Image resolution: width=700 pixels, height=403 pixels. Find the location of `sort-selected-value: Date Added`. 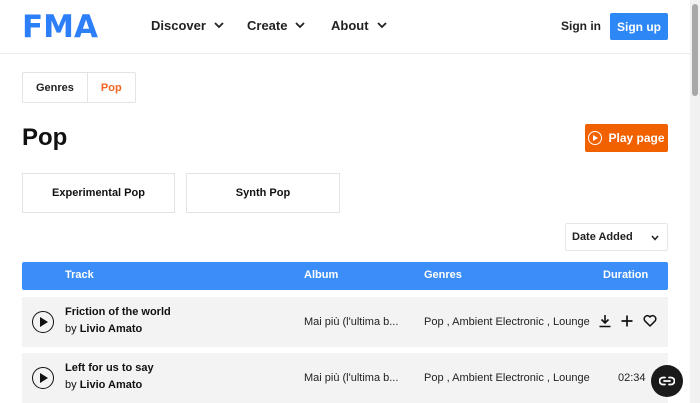

sort-selected-value: Date Added is located at coordinates (602, 237).